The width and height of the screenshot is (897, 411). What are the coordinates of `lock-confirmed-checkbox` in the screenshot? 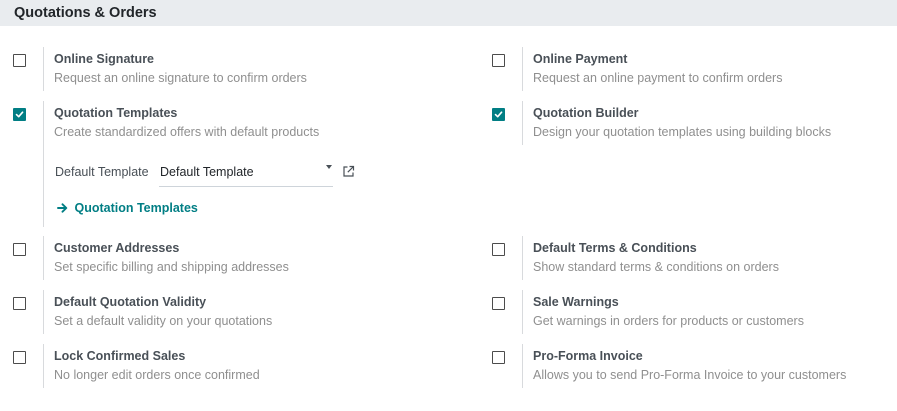 It's located at (19, 357).